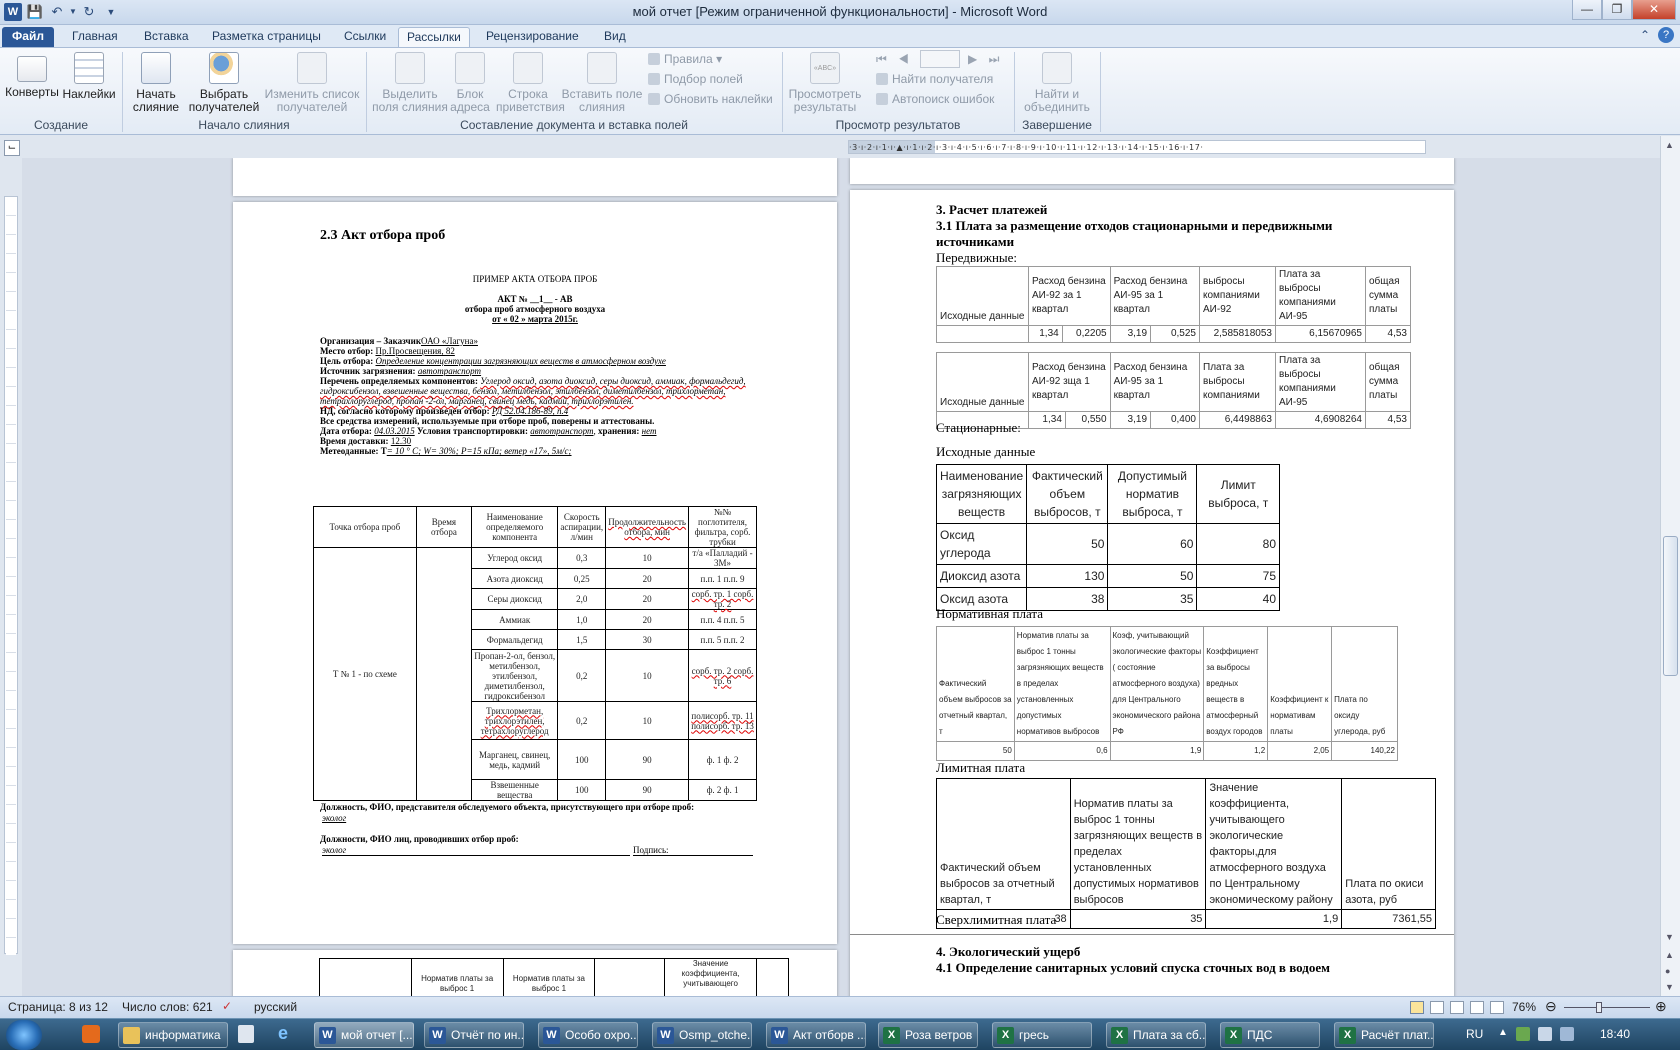  Describe the element at coordinates (1654, 10) in the screenshot. I see `close-button: ✕` at that location.